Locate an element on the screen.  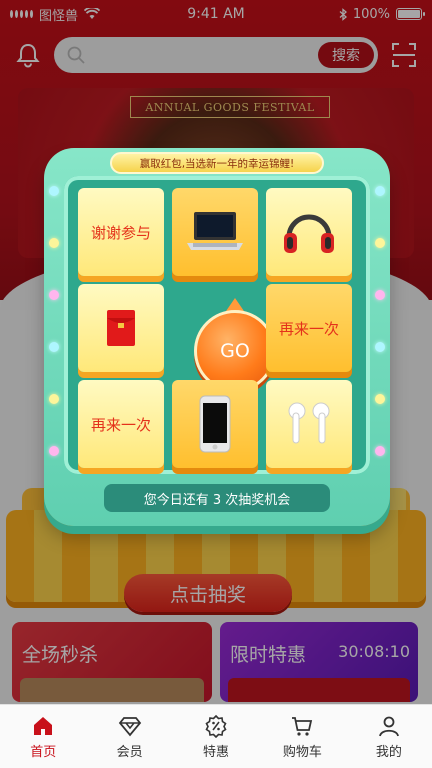
prize-laptop is located at coordinates (215, 232).